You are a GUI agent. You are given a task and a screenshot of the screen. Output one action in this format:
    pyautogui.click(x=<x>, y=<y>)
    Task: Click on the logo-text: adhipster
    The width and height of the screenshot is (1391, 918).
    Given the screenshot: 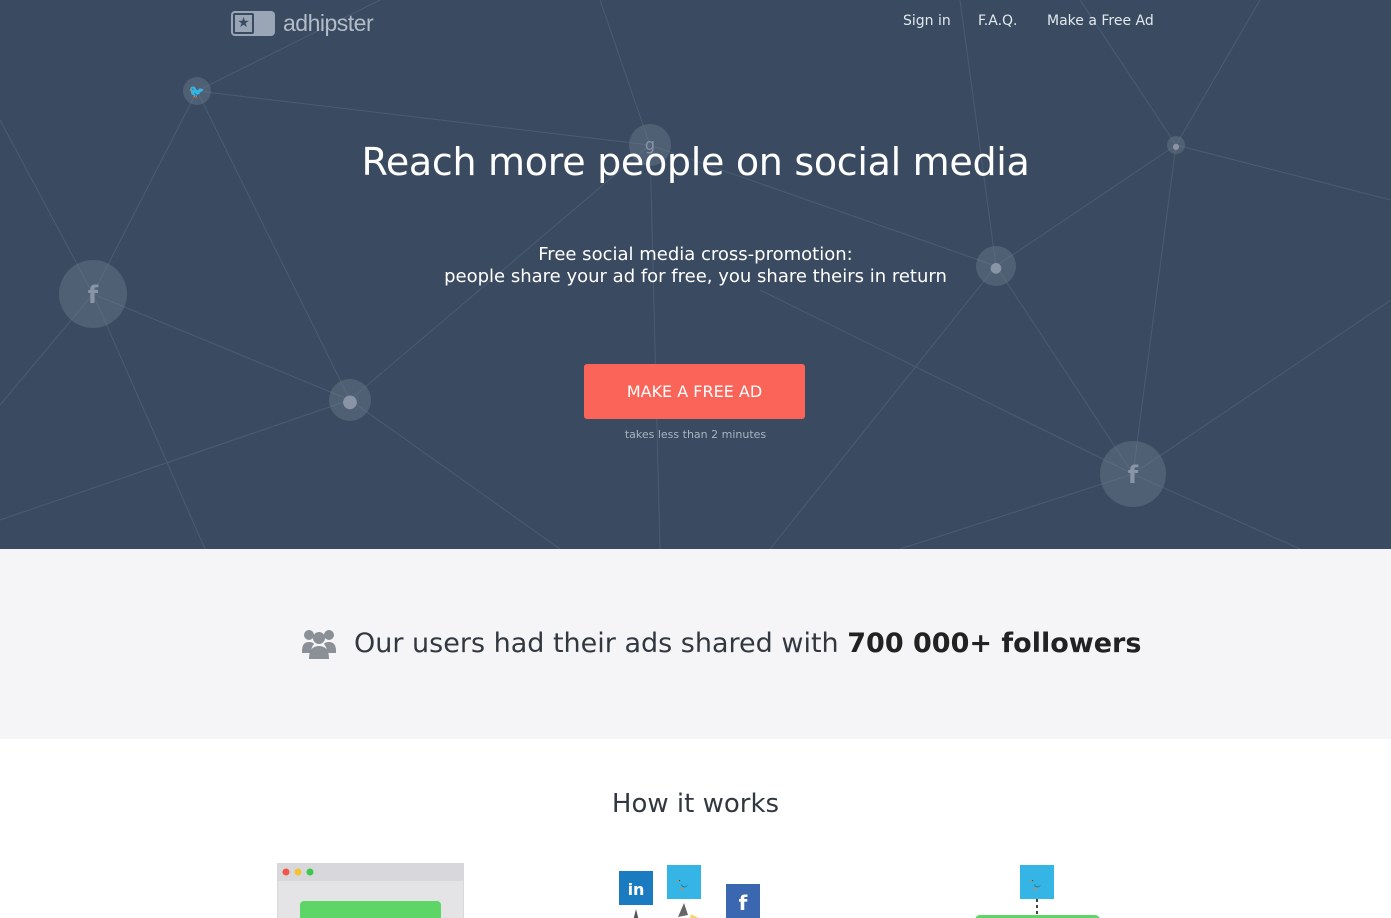 What is the action you would take?
    pyautogui.click(x=328, y=23)
    